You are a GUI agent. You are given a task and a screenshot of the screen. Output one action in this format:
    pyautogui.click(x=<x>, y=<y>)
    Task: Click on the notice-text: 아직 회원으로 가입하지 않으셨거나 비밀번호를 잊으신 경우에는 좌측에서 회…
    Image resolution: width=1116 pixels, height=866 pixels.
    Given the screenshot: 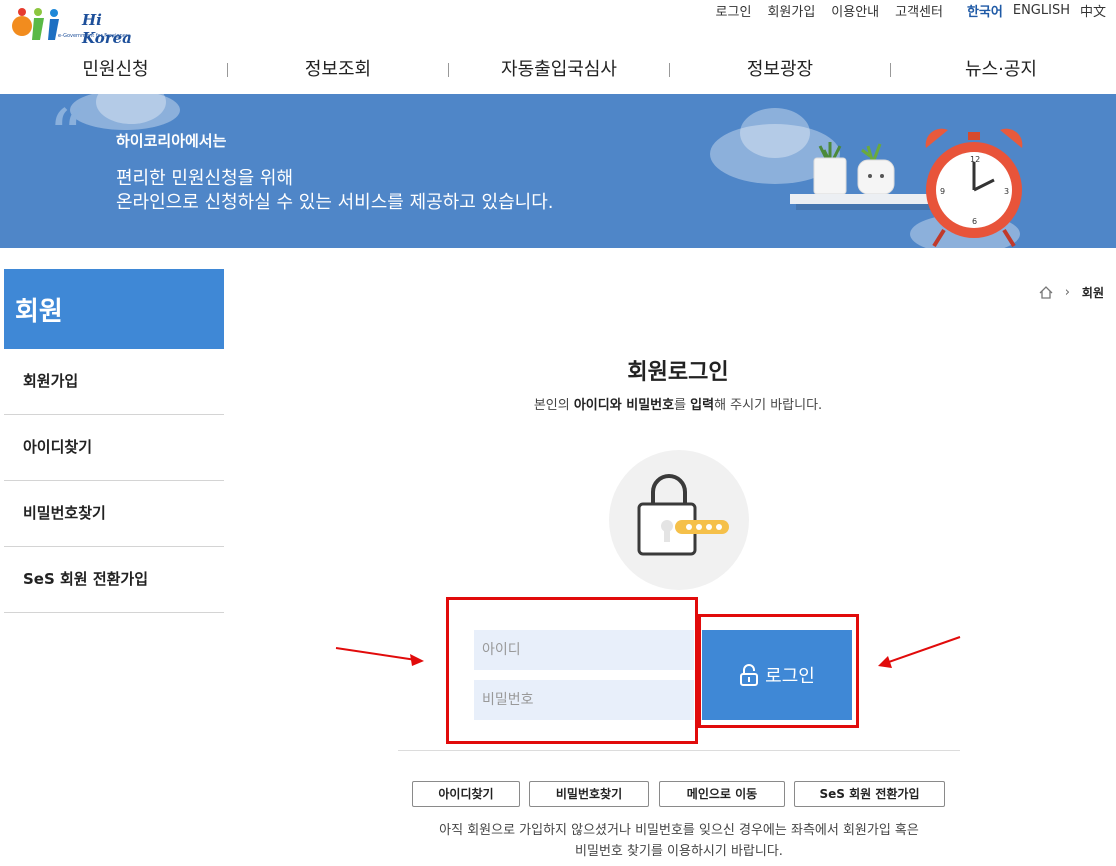 What is the action you would take?
    pyautogui.click(x=679, y=841)
    